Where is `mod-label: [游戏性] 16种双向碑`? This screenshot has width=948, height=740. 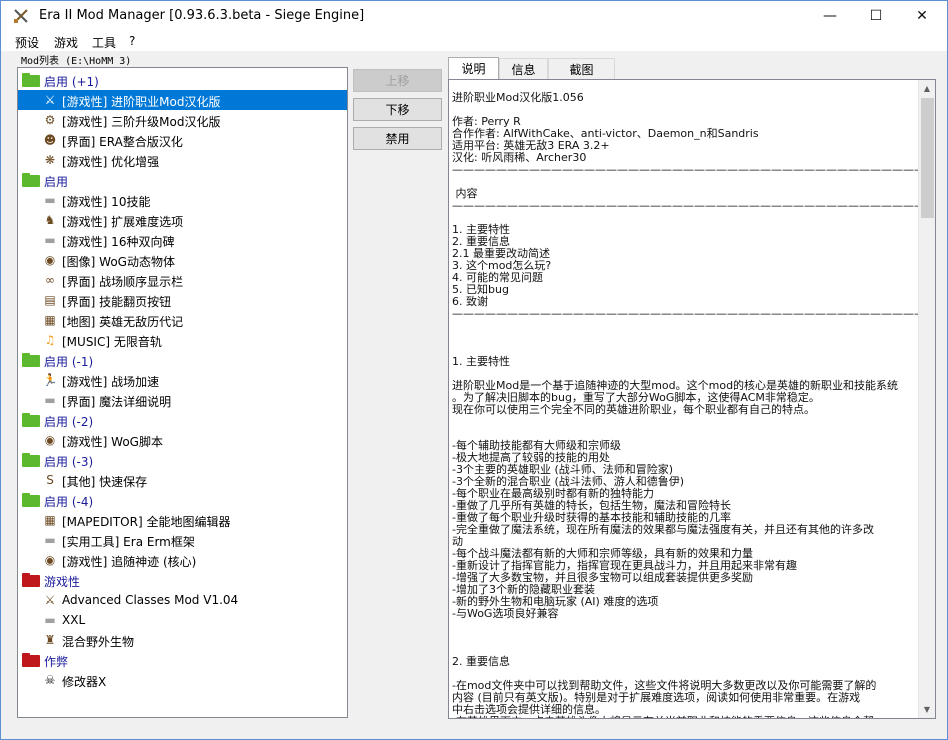 mod-label: [游戏性] 16种双向碑 is located at coordinates (118, 242).